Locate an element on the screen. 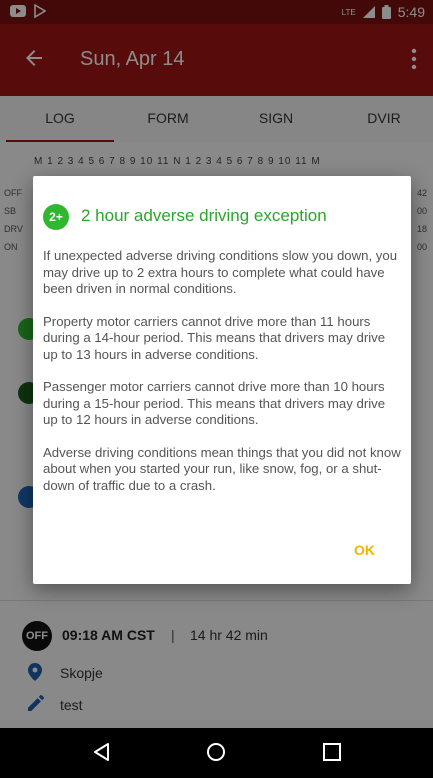 Image resolution: width=433 pixels, height=778 pixels. ok-button: OK is located at coordinates (364, 550).